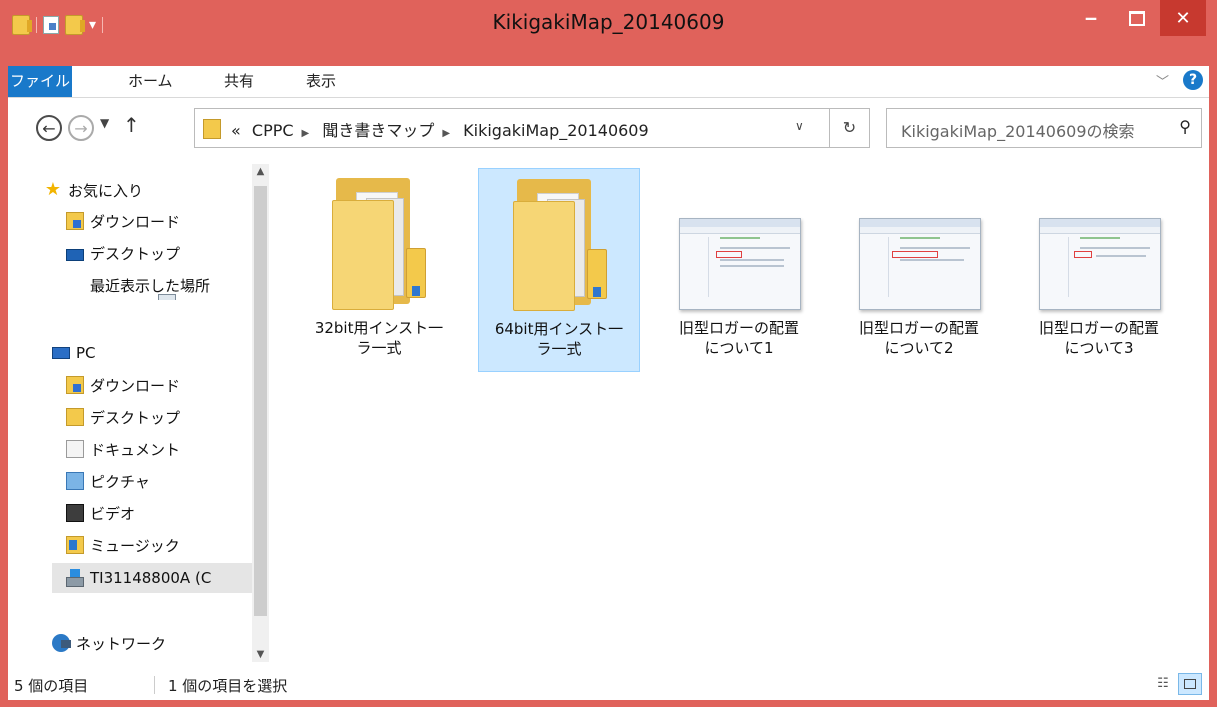 Image resolution: width=1217 pixels, height=707 pixels. I want to click on nav-item-label: ドキュメント, so click(135, 449).